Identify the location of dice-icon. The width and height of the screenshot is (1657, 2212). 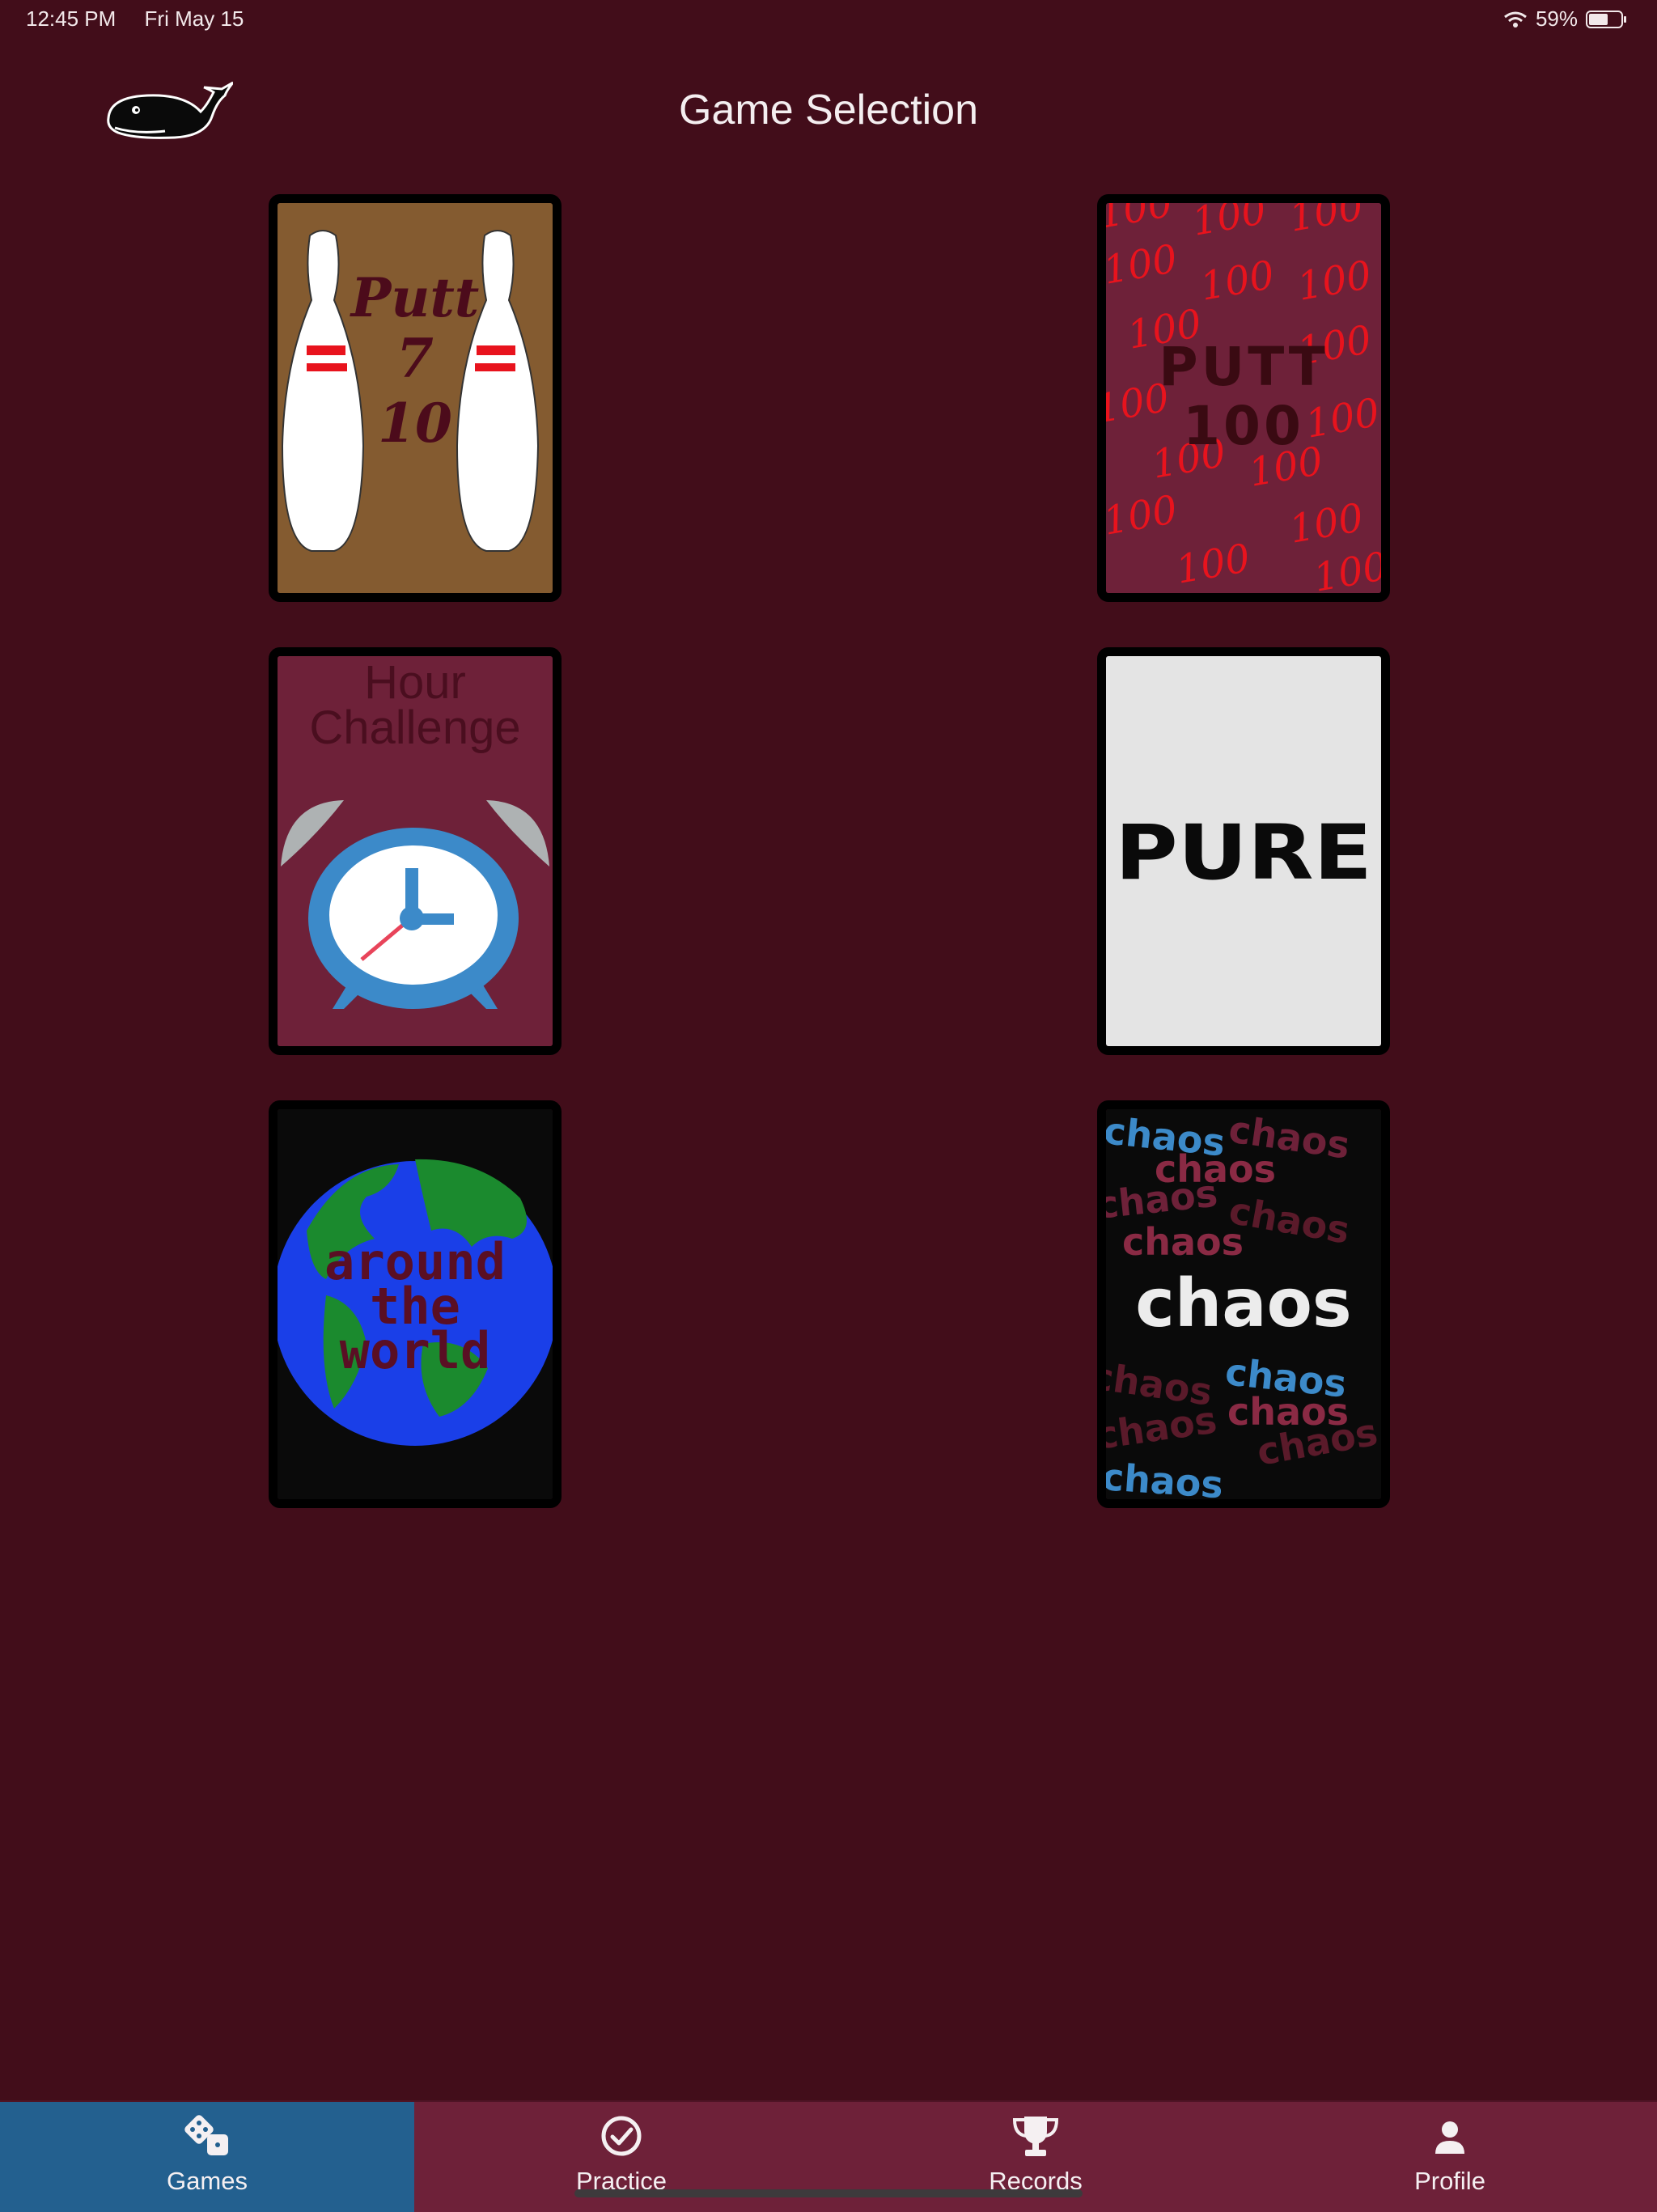
(206, 2135).